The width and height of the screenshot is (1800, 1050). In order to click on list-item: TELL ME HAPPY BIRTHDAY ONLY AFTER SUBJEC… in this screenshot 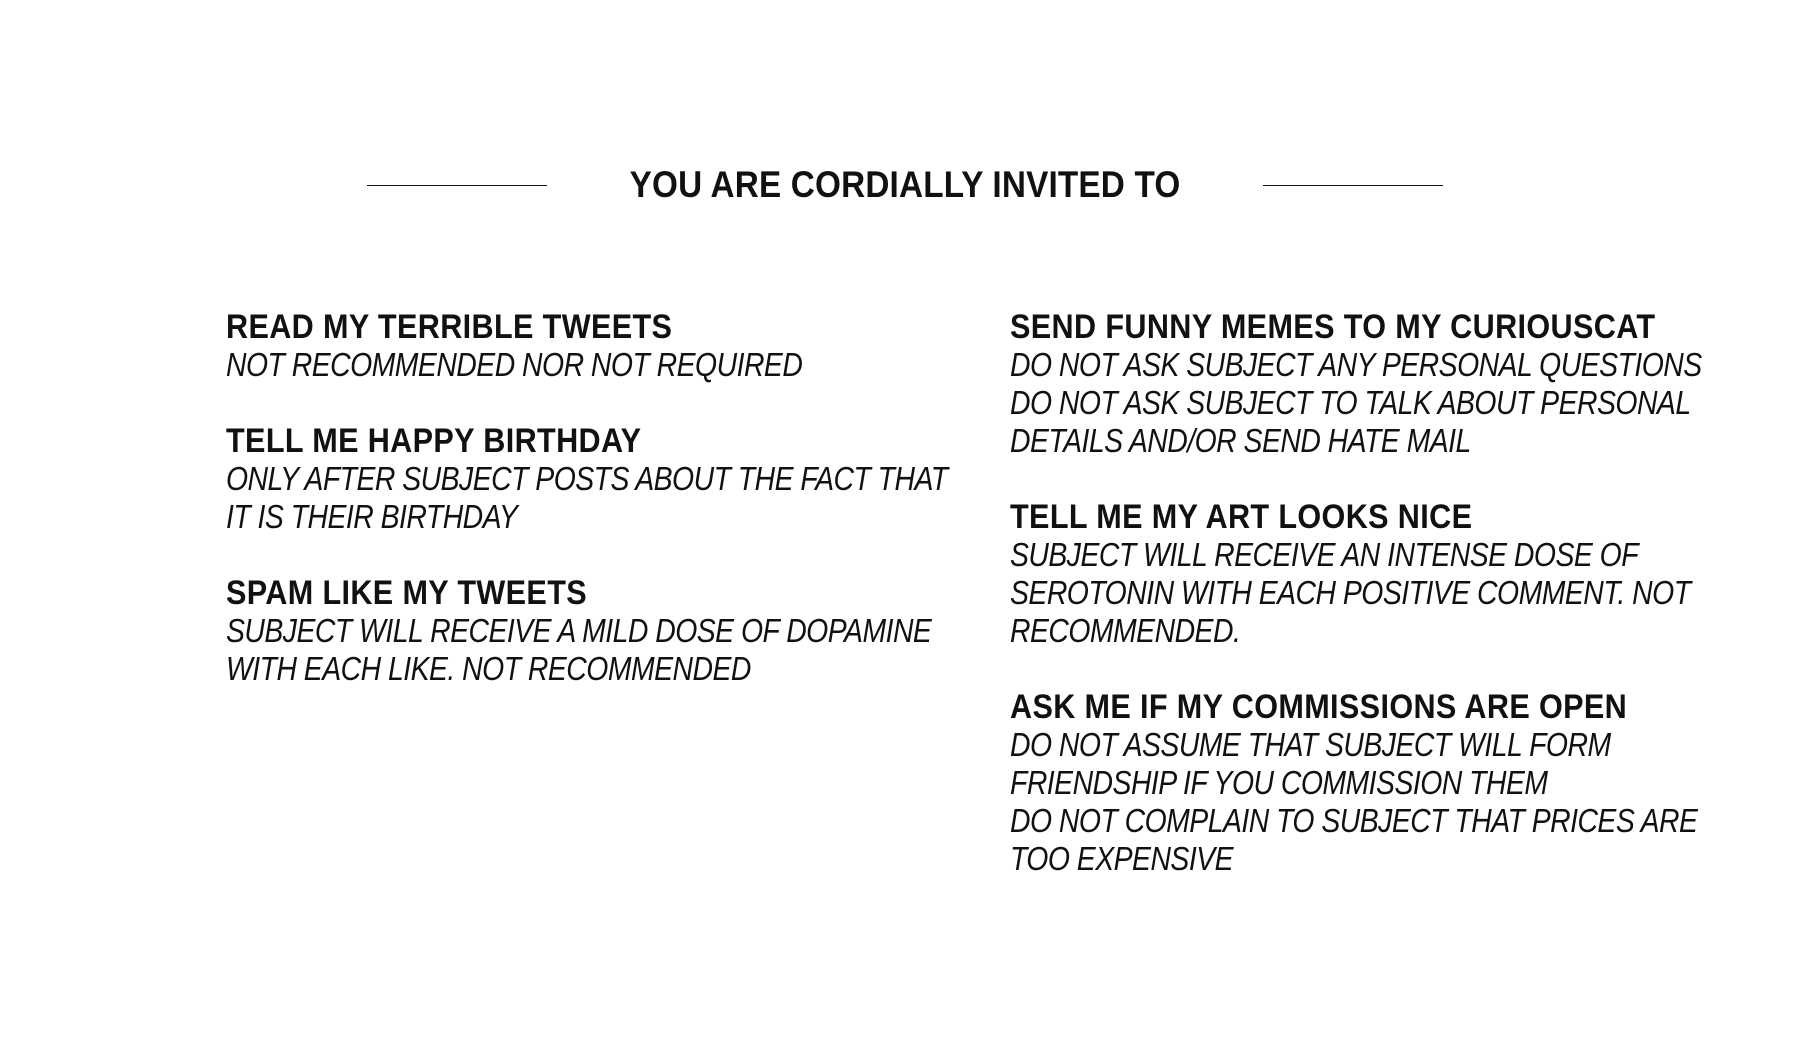, I will do `click(587, 479)`.